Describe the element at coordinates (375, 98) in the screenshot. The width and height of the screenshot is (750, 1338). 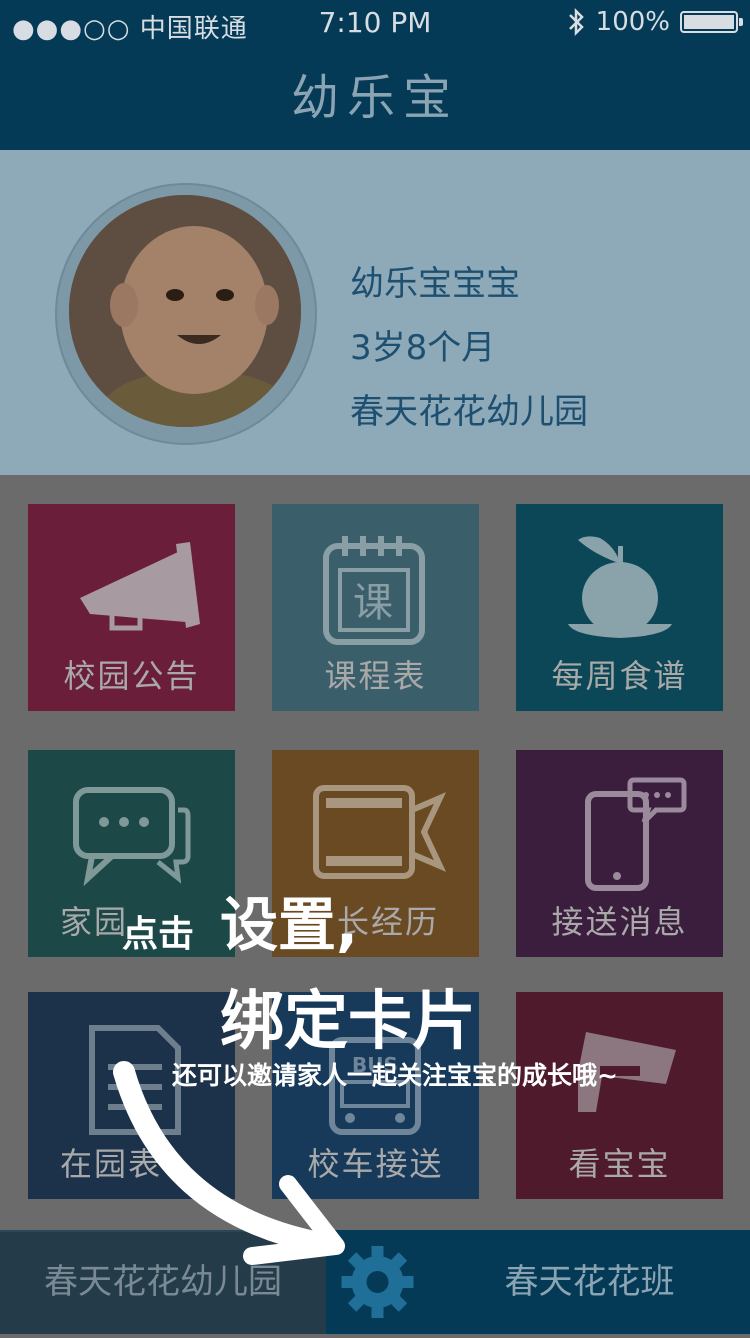
I see `page-title: 幼乐宝` at that location.